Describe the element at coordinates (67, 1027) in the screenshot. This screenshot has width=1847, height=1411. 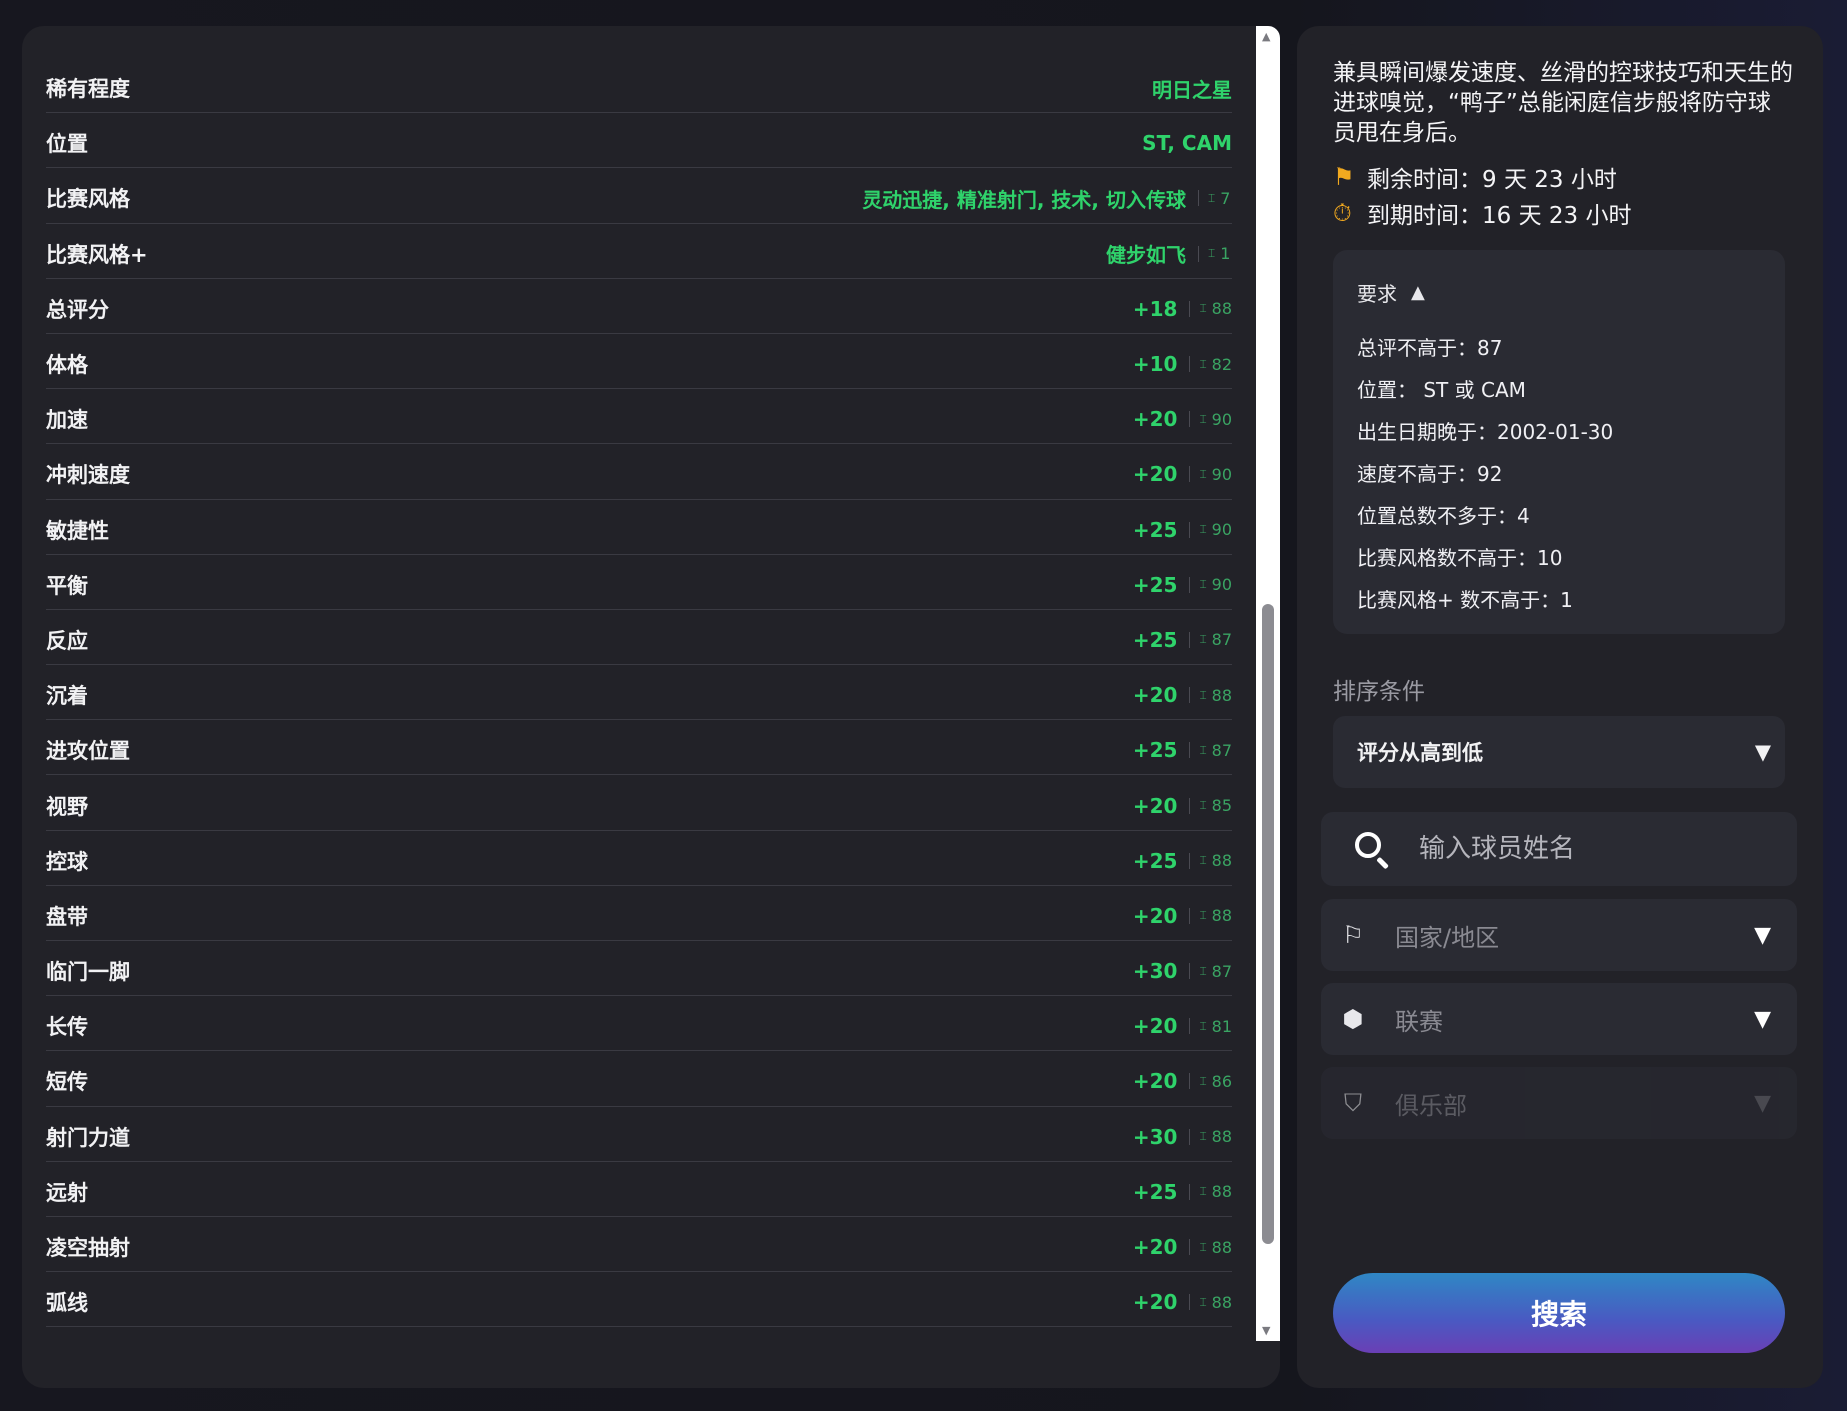
I see `attribute-label: 长传` at that location.